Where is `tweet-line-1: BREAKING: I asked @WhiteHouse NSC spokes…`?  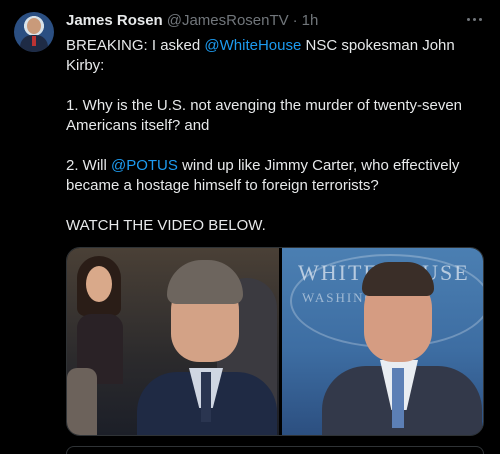
tweet-line-1: BREAKING: I asked @WhiteHouse NSC spokes… is located at coordinates (276, 56).